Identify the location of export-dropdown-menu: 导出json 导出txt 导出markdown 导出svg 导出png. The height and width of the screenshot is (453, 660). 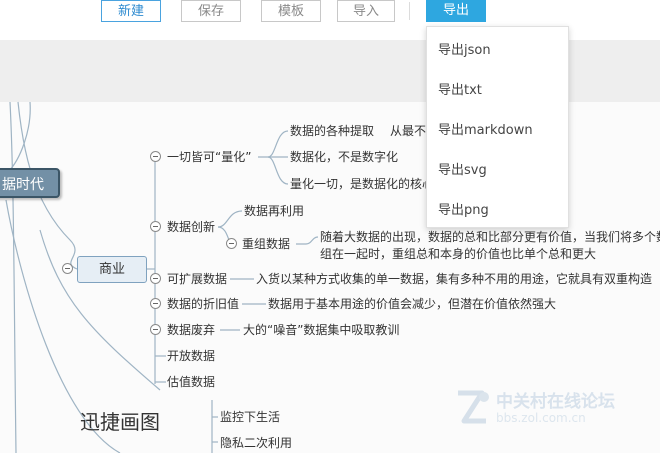
(497, 127).